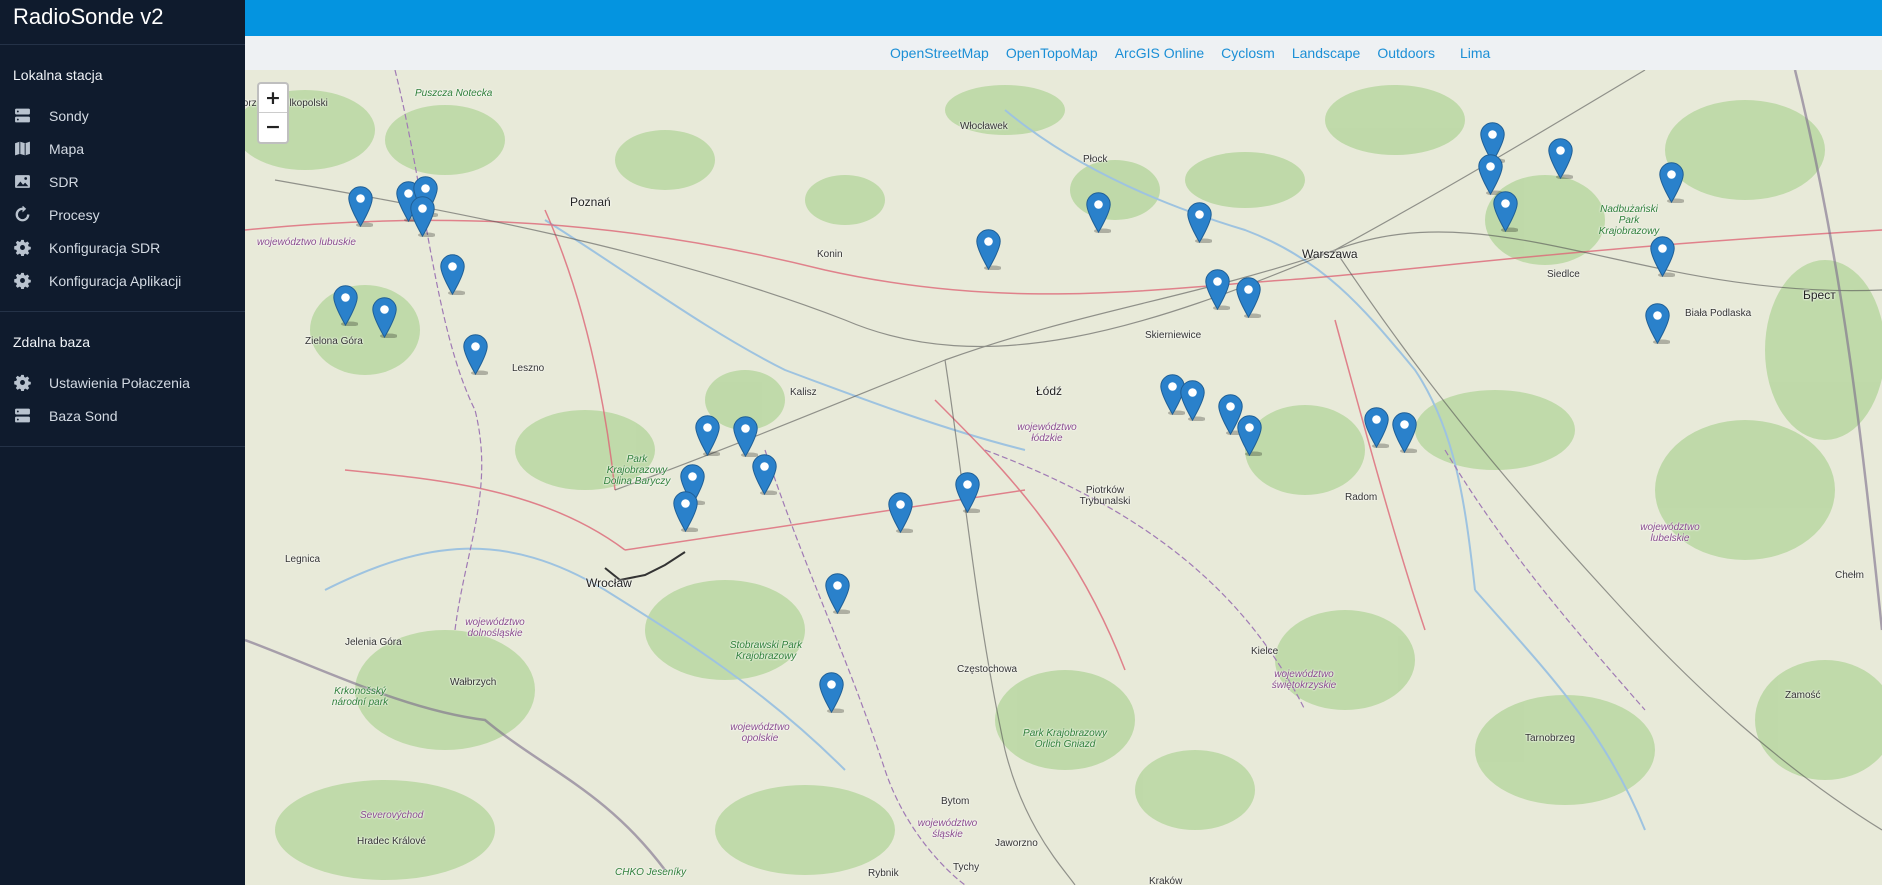 The width and height of the screenshot is (1882, 885). Describe the element at coordinates (303, 559) in the screenshot. I see `place-label: Legnica` at that location.